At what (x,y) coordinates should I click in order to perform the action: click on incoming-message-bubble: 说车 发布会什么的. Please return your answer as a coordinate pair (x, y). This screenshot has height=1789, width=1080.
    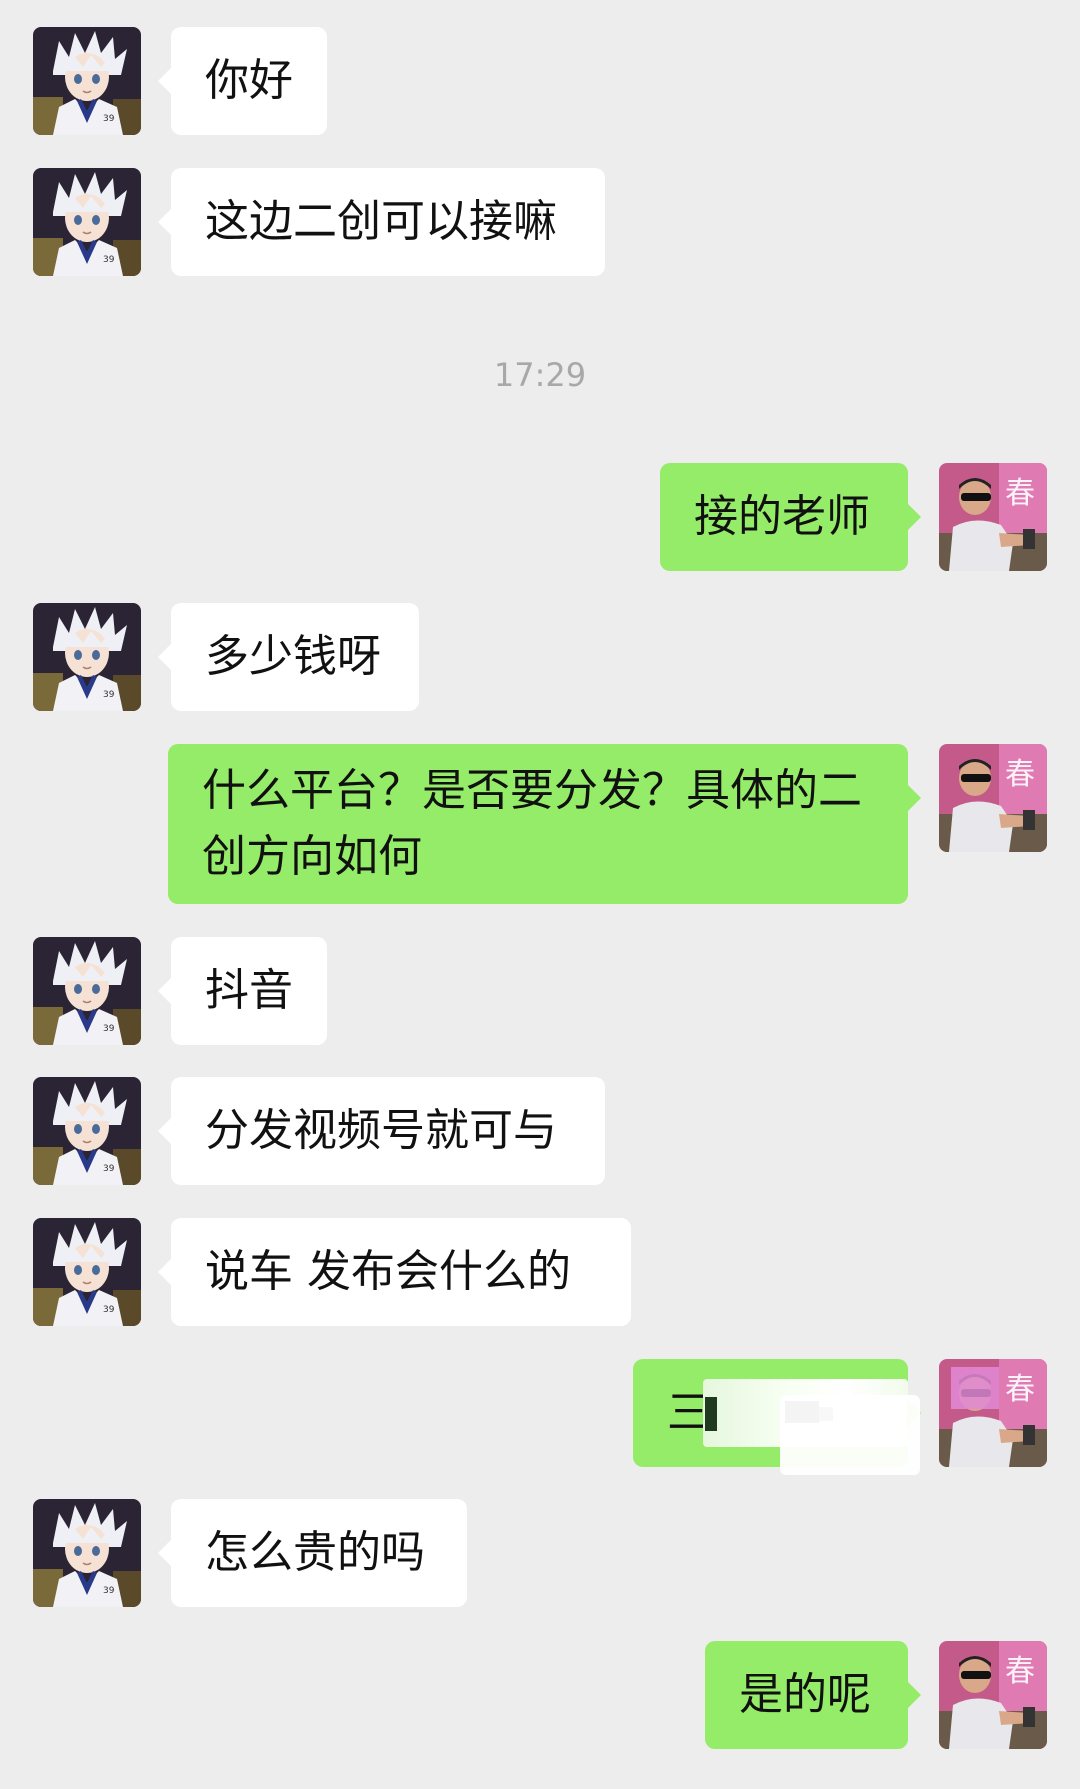
    Looking at the image, I should click on (394, 1272).